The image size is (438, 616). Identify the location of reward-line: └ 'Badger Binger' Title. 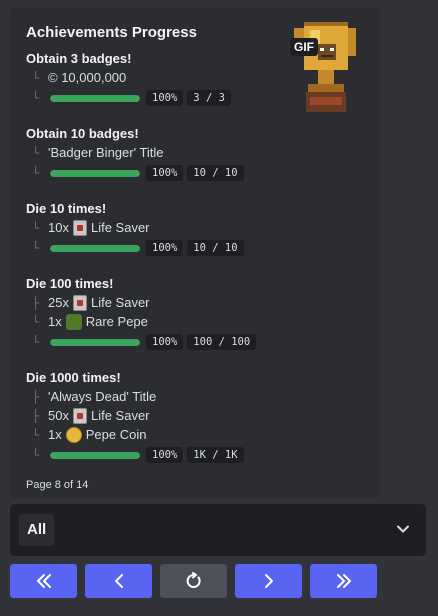
(195, 152).